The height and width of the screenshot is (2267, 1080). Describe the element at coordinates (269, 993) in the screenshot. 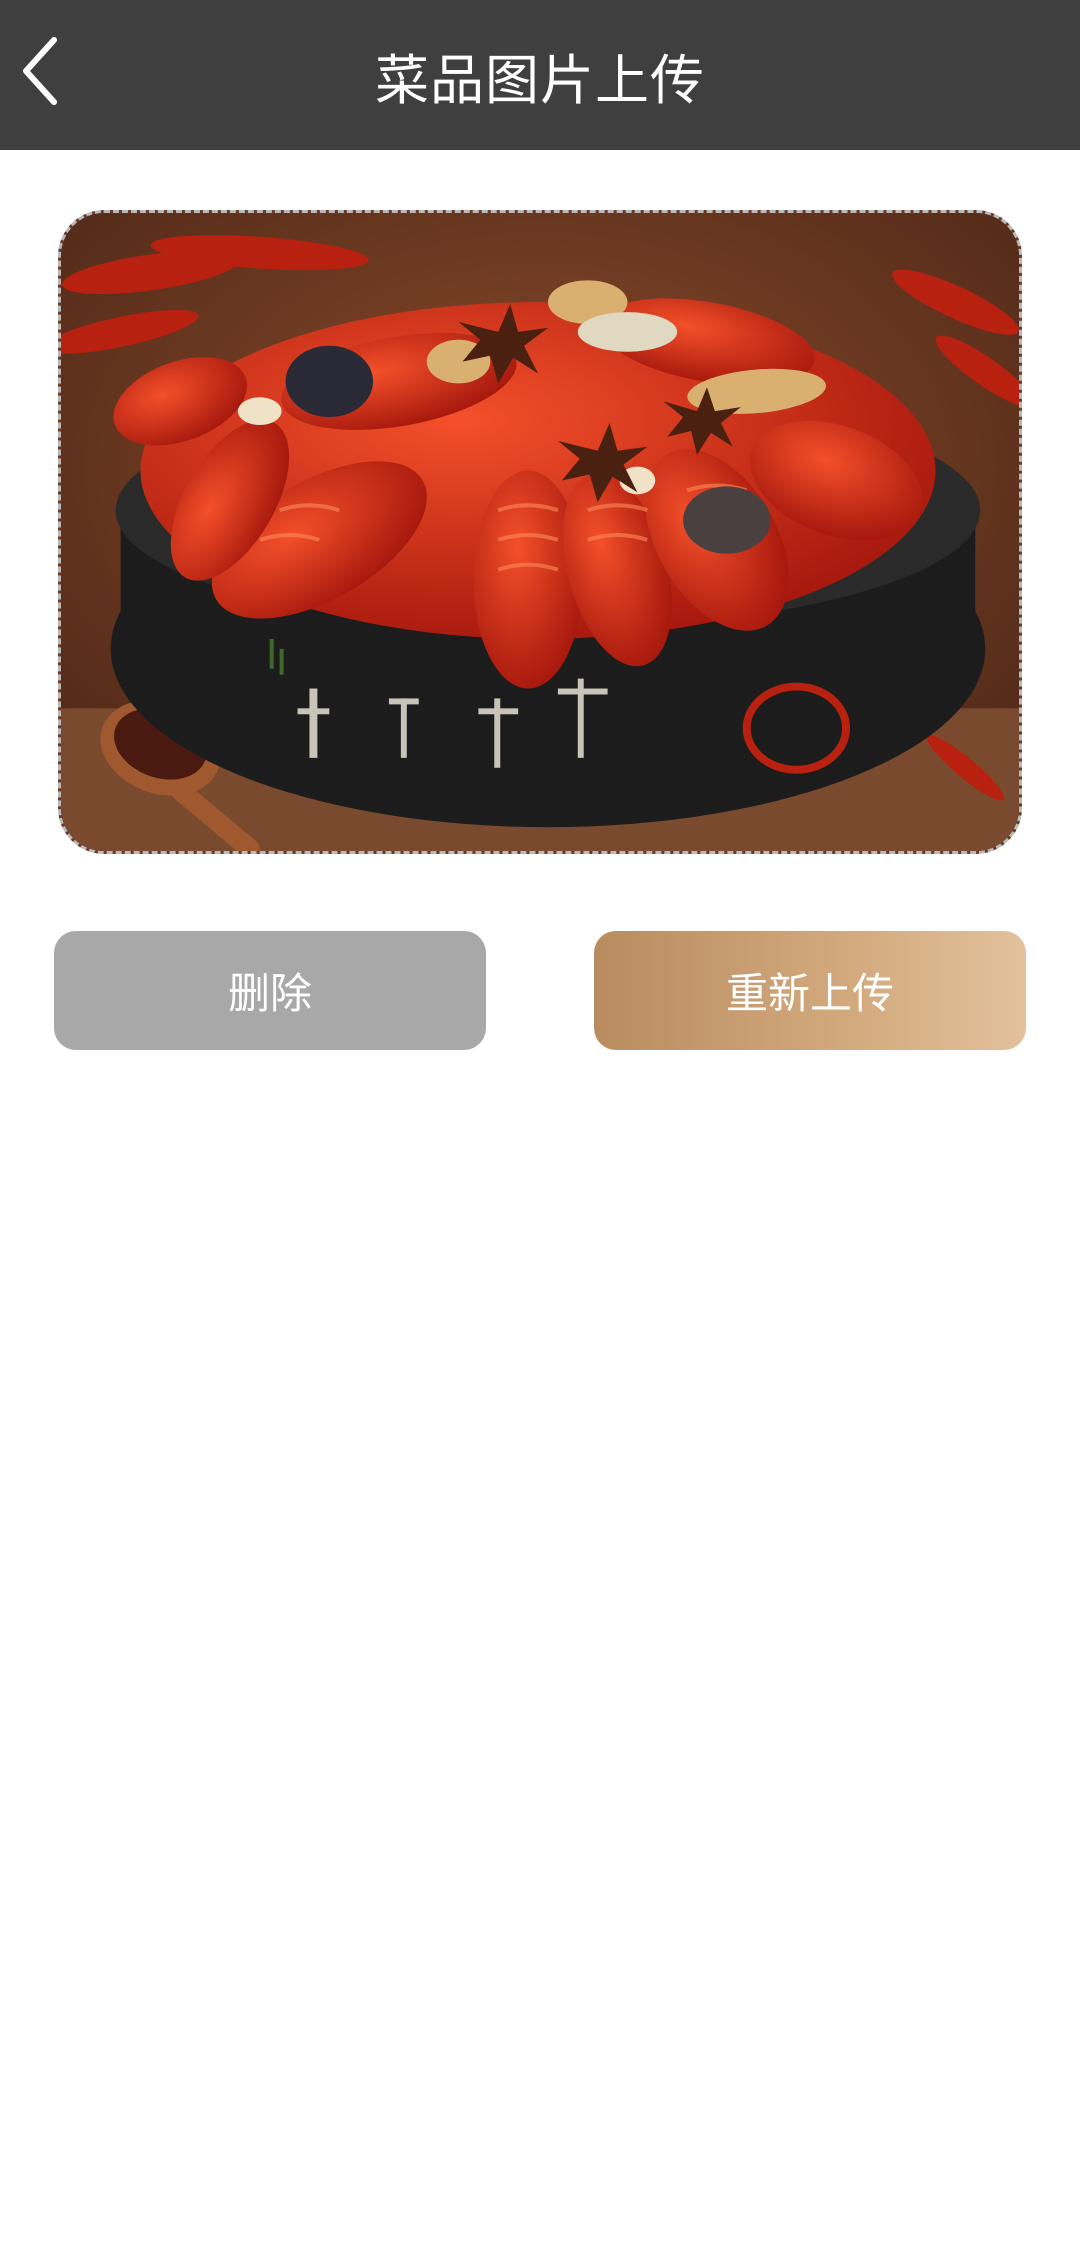

I see `delete-button-label: 删除` at that location.